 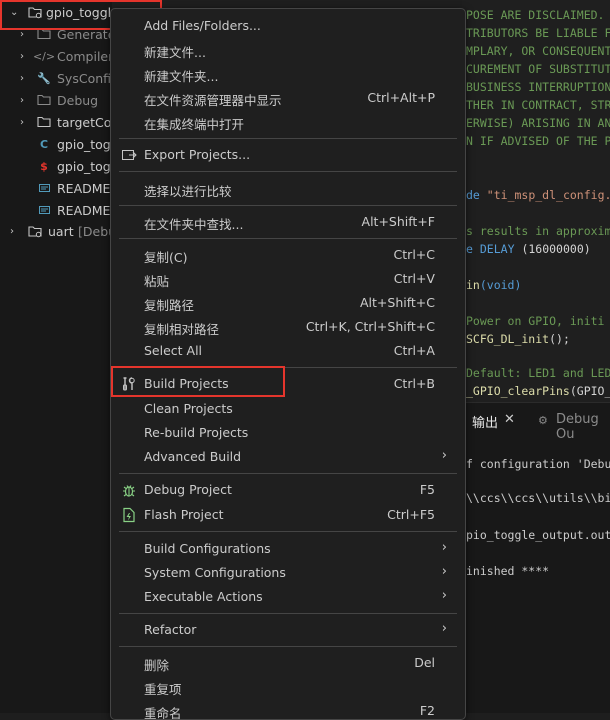 I want to click on c-file-icon: C, so click(x=44, y=144).